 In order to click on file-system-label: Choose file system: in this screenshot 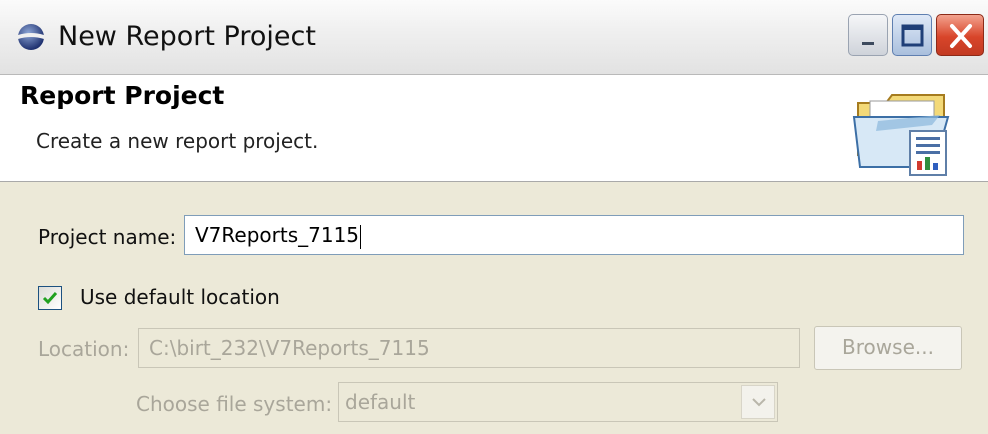, I will do `click(234, 404)`.